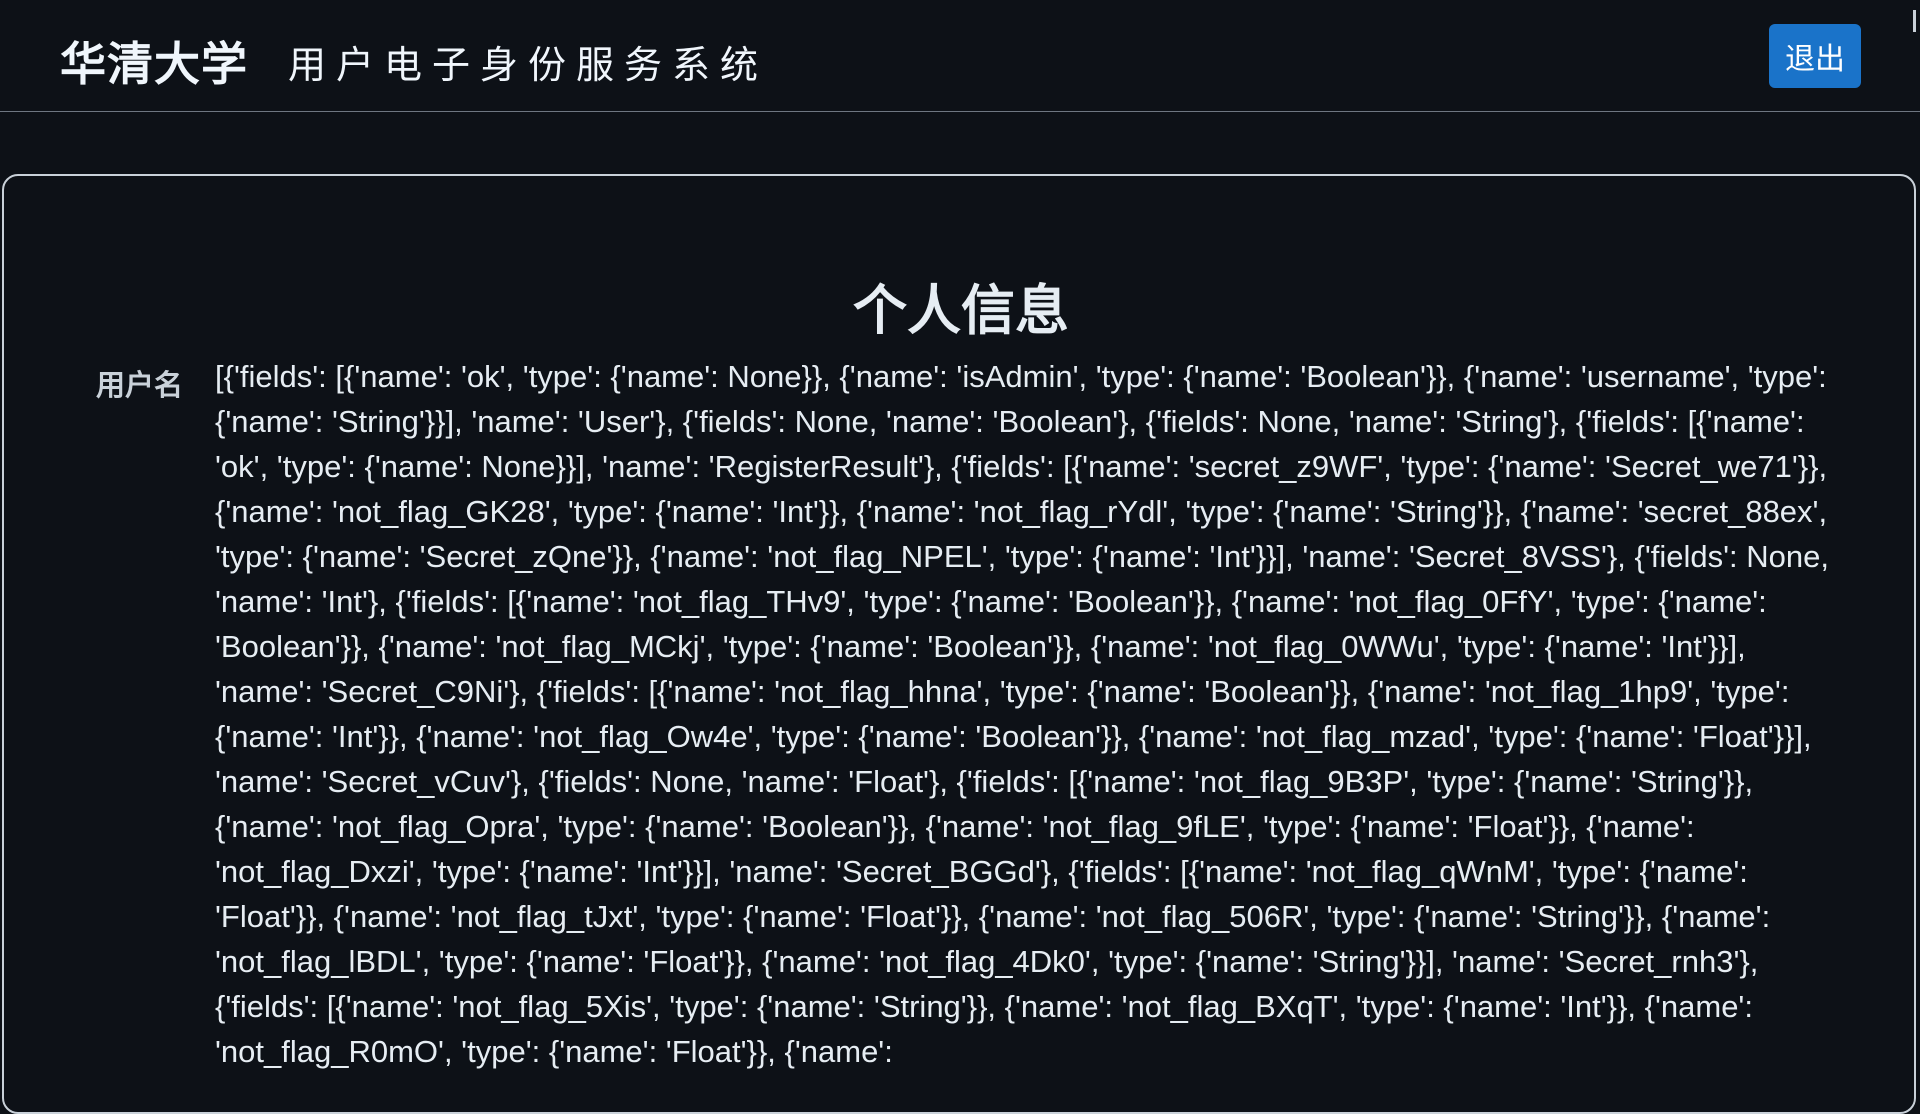 The image size is (1920, 1114). Describe the element at coordinates (528, 65) in the screenshot. I see `system-title: 用户电子身份服务系统` at that location.